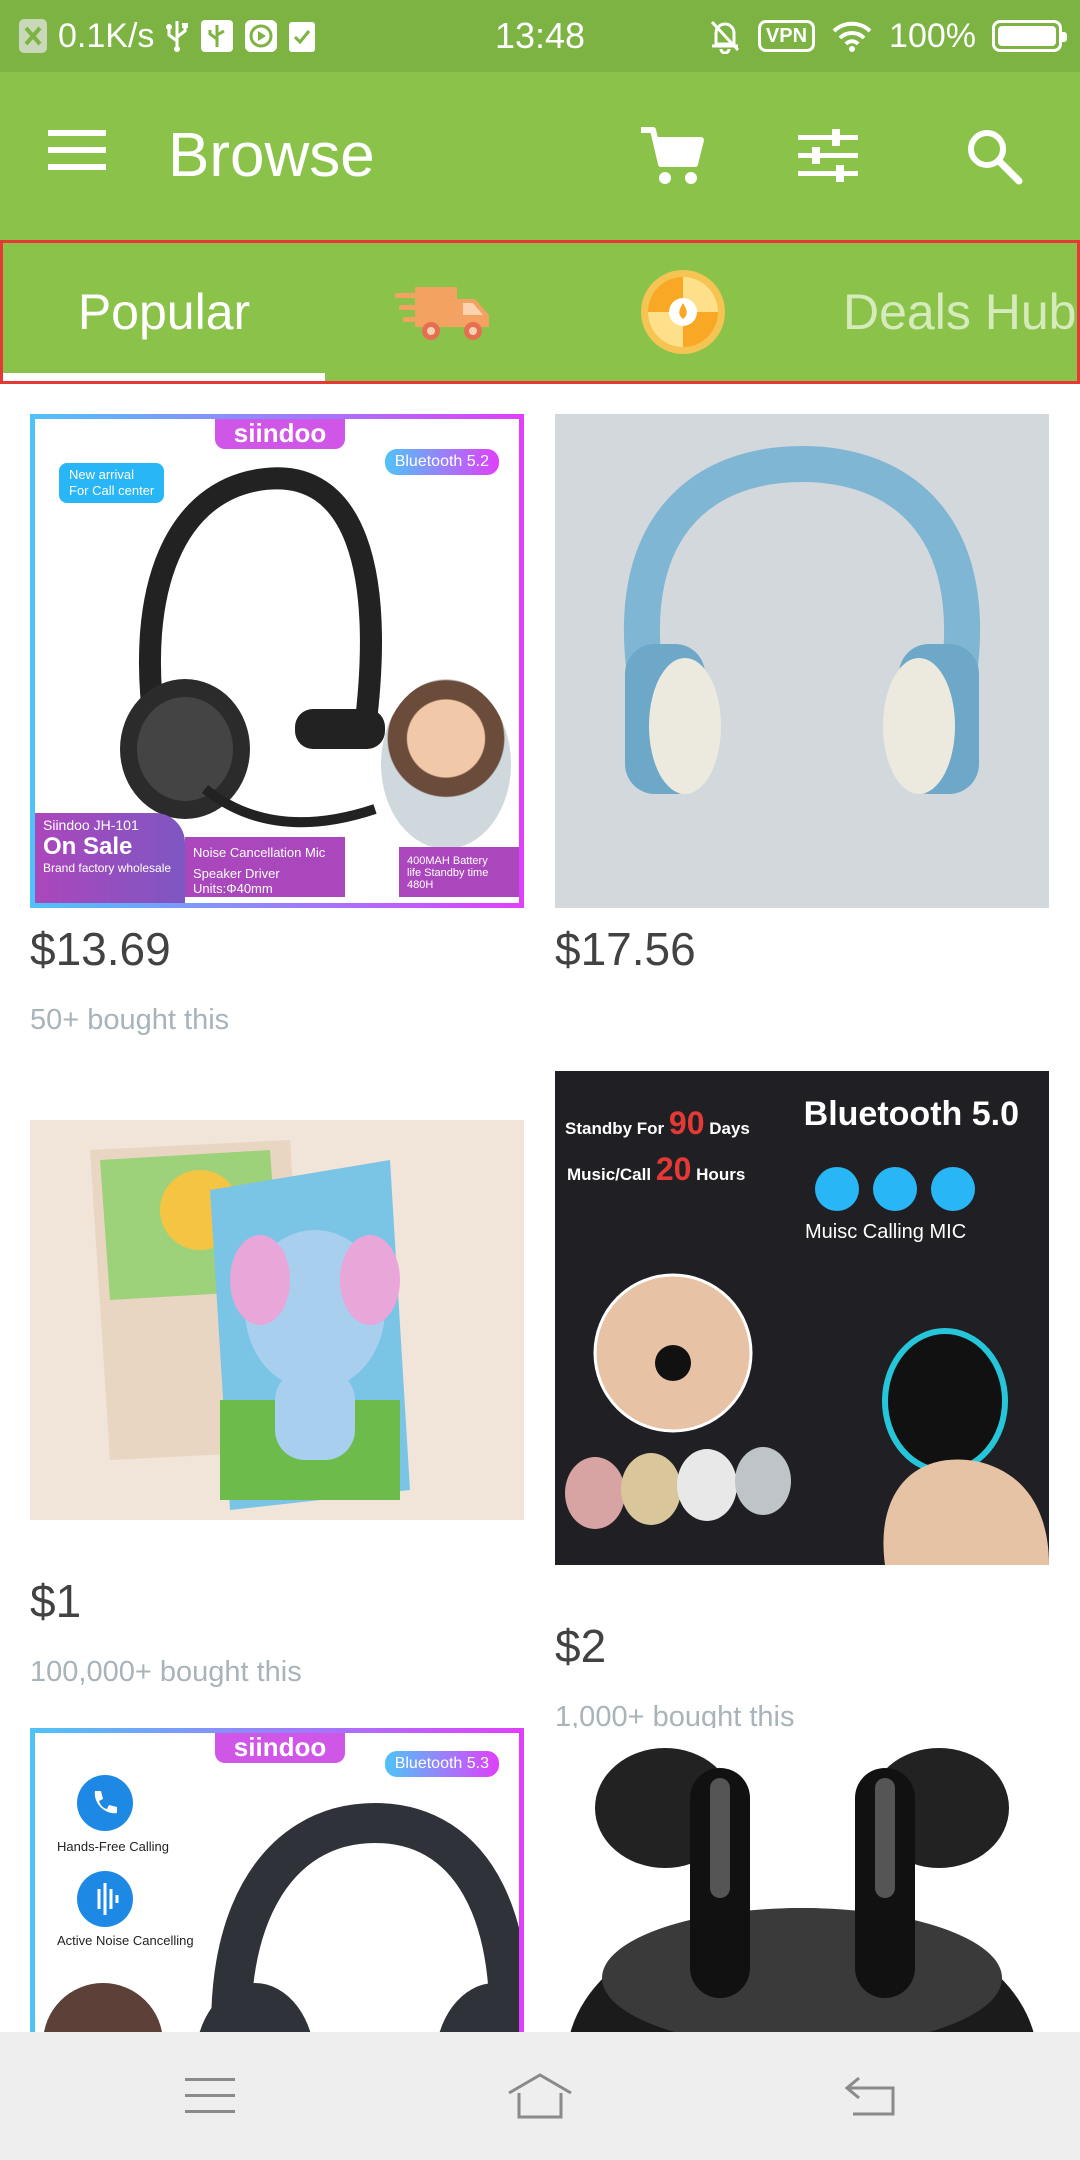  What do you see at coordinates (105, 1899) in the screenshot?
I see `noise-cancel-icon` at bounding box center [105, 1899].